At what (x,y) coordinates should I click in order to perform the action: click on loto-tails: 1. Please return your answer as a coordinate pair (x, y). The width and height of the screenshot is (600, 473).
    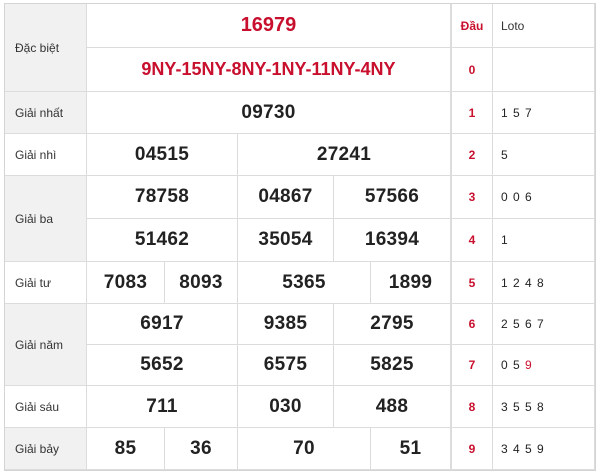
    Looking at the image, I should click on (544, 240).